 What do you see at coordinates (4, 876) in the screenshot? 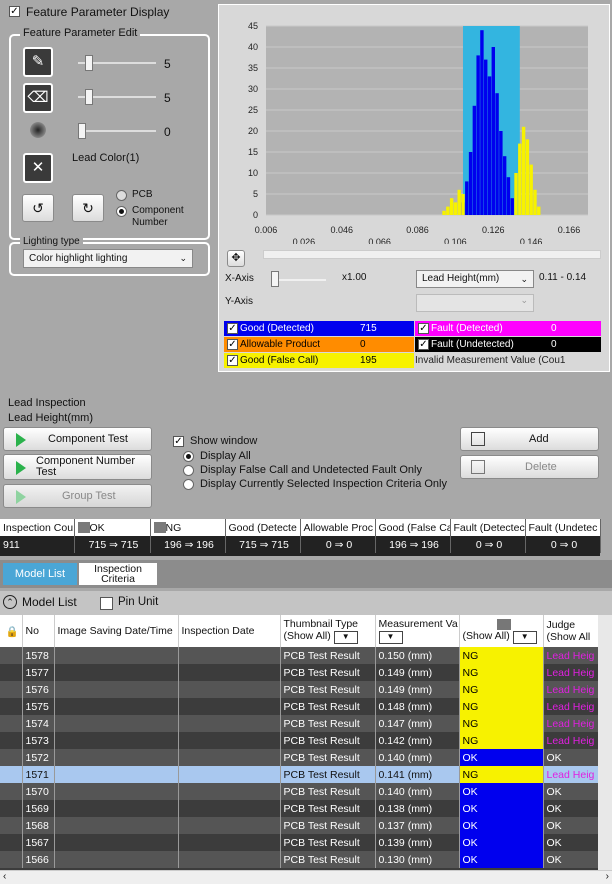
I see `scroll-left-icon: ‹` at bounding box center [4, 876].